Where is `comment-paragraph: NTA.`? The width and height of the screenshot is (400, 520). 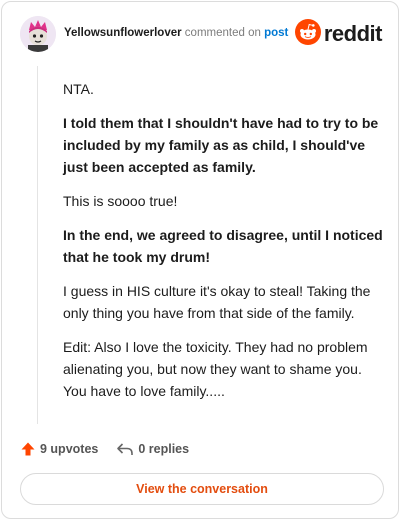 comment-paragraph: NTA. is located at coordinates (78, 89).